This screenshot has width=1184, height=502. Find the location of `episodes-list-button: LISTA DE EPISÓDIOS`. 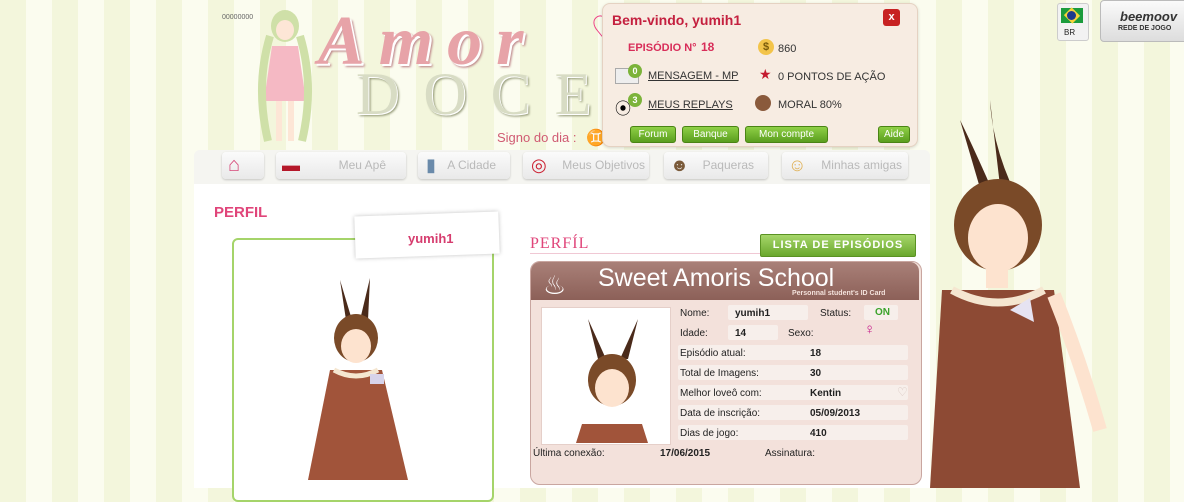

episodes-list-button: LISTA DE EPISÓDIOS is located at coordinates (838, 245).